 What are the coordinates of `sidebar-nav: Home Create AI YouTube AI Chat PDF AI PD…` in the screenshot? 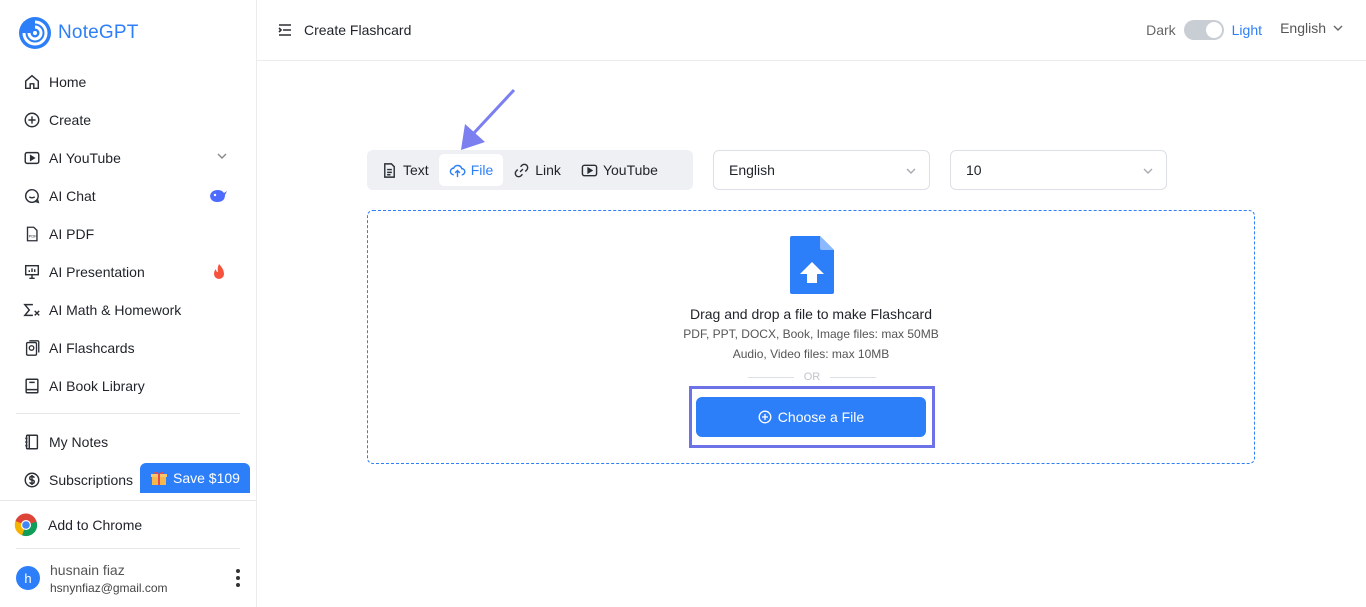 It's located at (128, 281).